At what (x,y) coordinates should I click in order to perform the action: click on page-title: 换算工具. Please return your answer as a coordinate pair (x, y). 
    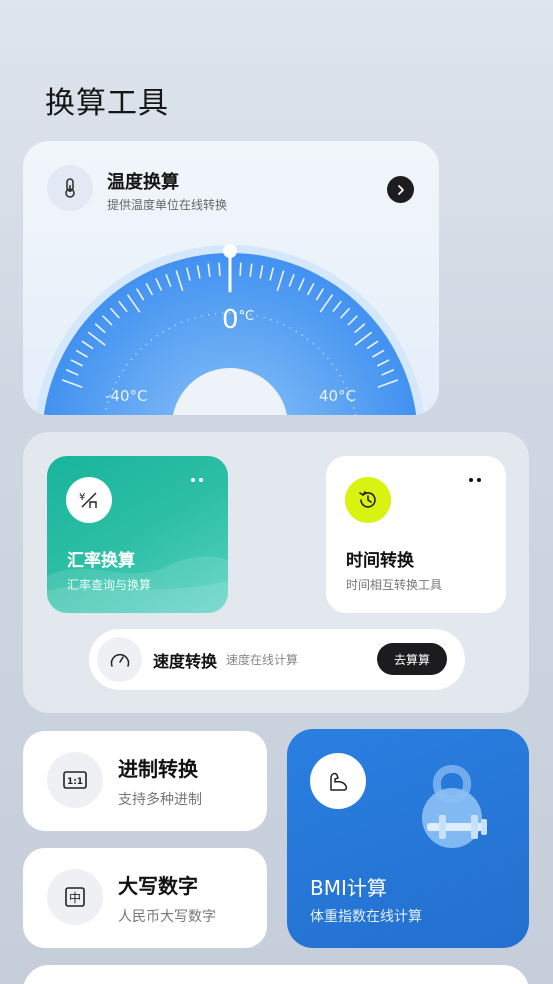
    Looking at the image, I should click on (107, 103).